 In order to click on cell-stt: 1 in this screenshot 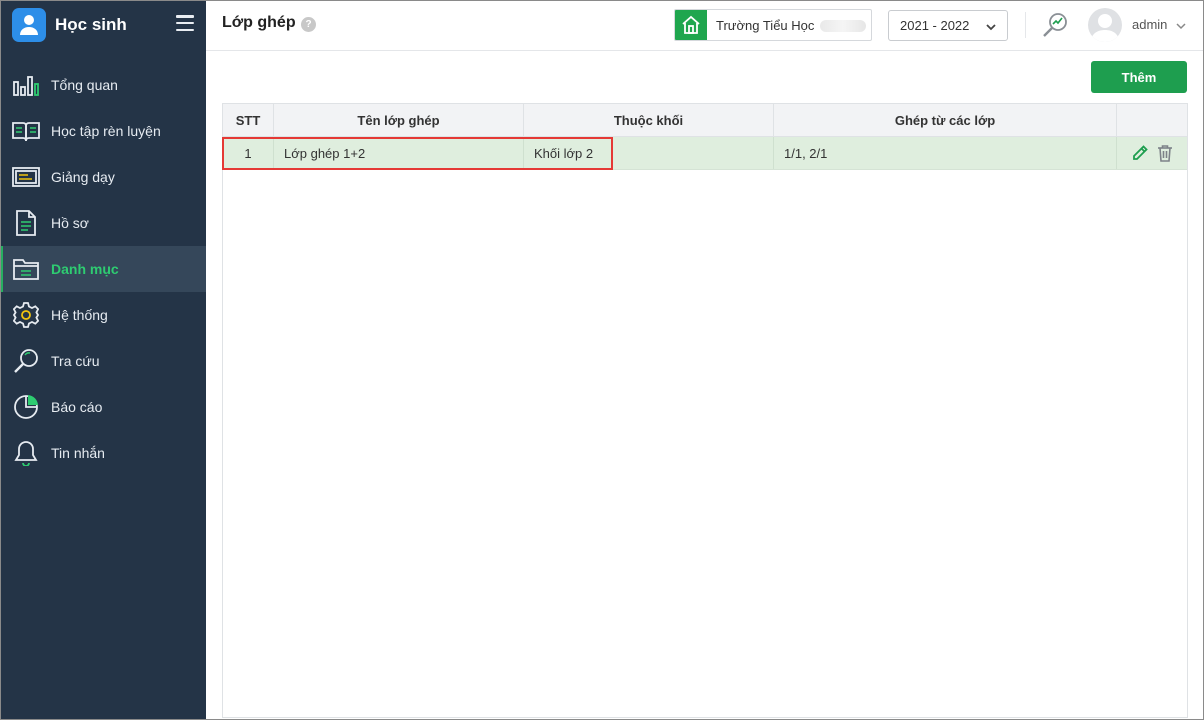, I will do `click(248, 153)`.